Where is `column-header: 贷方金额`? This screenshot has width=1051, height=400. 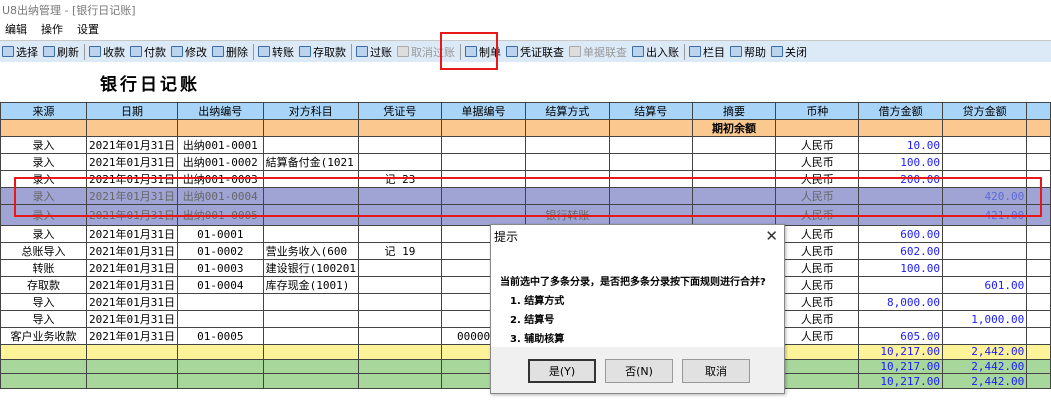 column-header: 贷方金额 is located at coordinates (984, 111).